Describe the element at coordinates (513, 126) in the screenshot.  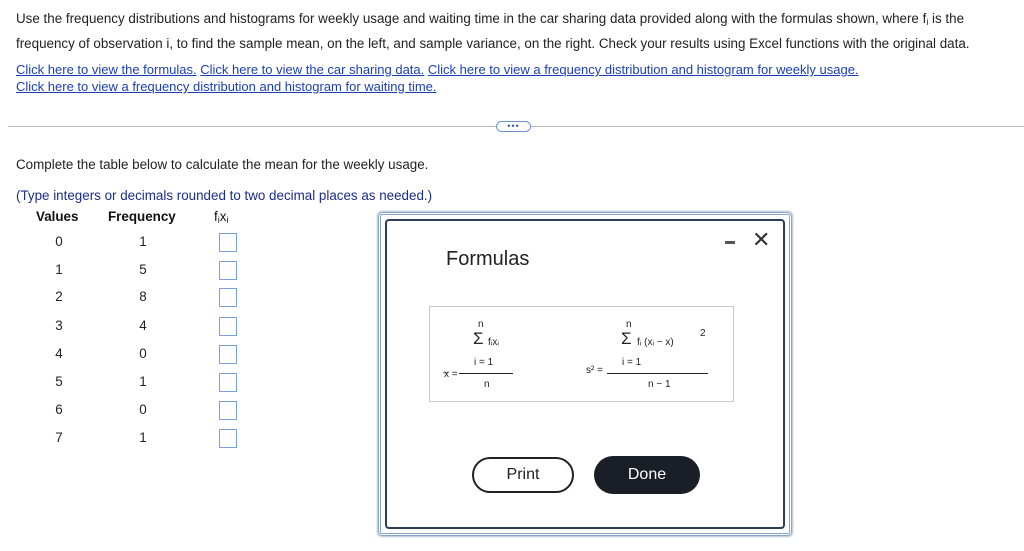
I see `more-options-button: •••` at that location.